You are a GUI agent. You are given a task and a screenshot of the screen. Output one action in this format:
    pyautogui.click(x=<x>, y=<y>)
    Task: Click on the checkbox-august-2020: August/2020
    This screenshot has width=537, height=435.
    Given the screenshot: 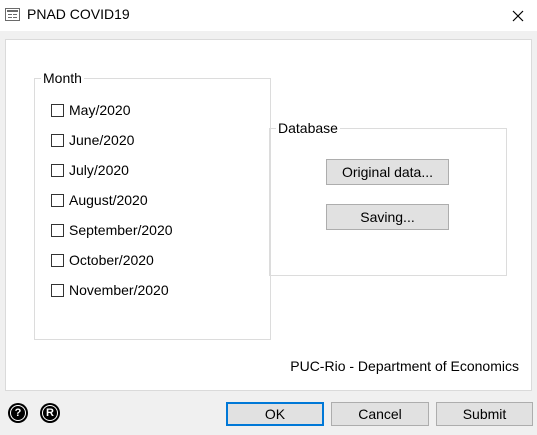 What is the action you would take?
    pyautogui.click(x=99, y=200)
    